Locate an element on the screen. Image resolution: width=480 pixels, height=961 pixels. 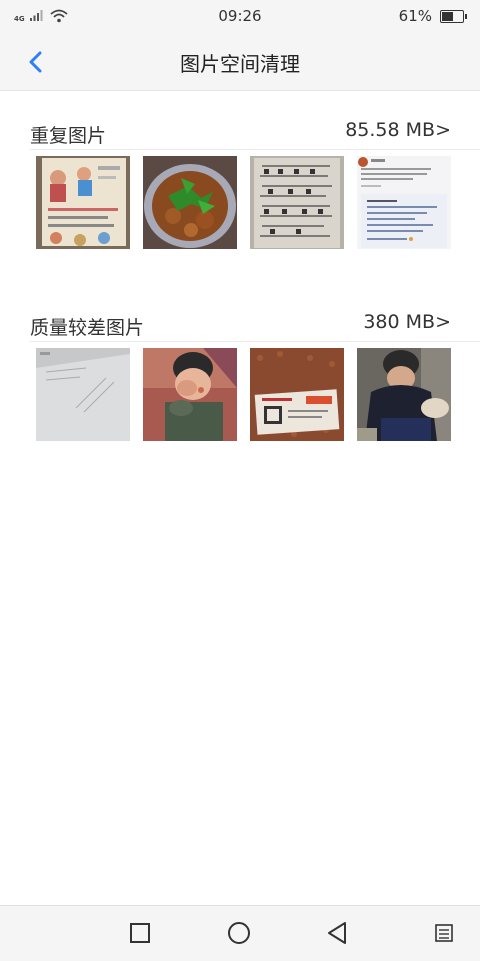
square-icon is located at coordinates (140, 933).